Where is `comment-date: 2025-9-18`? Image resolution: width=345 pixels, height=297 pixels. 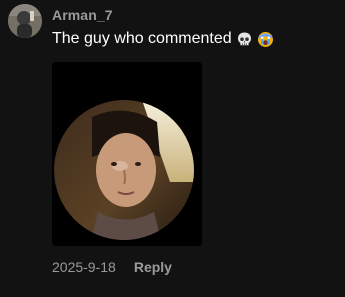
comment-date: 2025-9-18 is located at coordinates (84, 267).